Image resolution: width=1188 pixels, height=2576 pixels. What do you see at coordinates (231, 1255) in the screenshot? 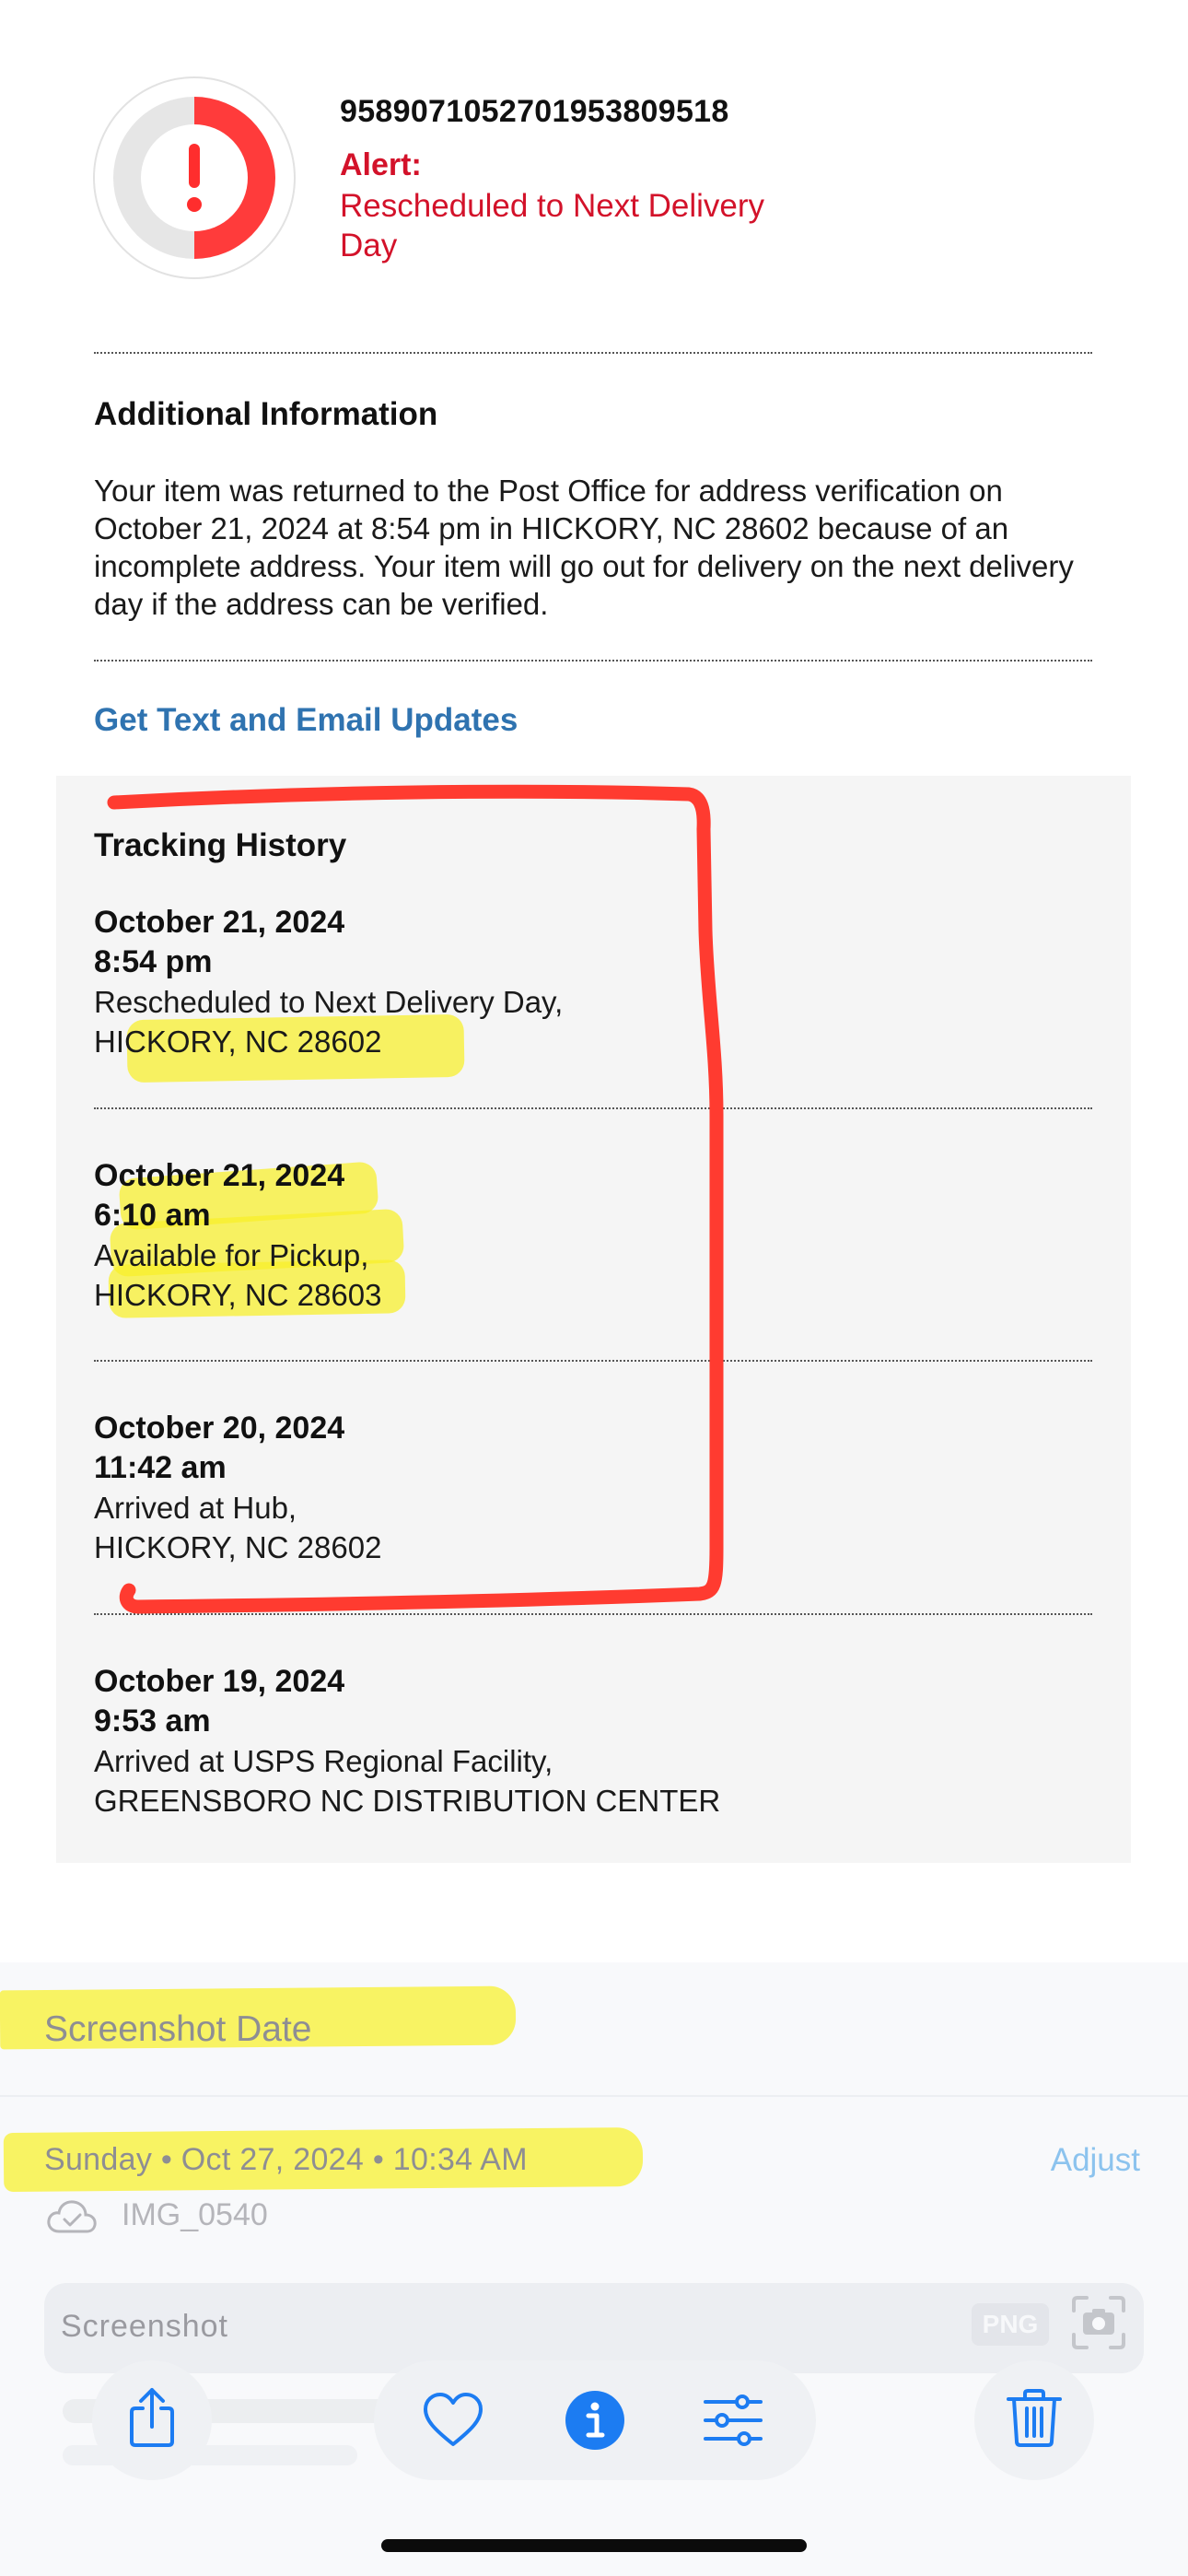
I see `event-status: Available for Pickup,` at bounding box center [231, 1255].